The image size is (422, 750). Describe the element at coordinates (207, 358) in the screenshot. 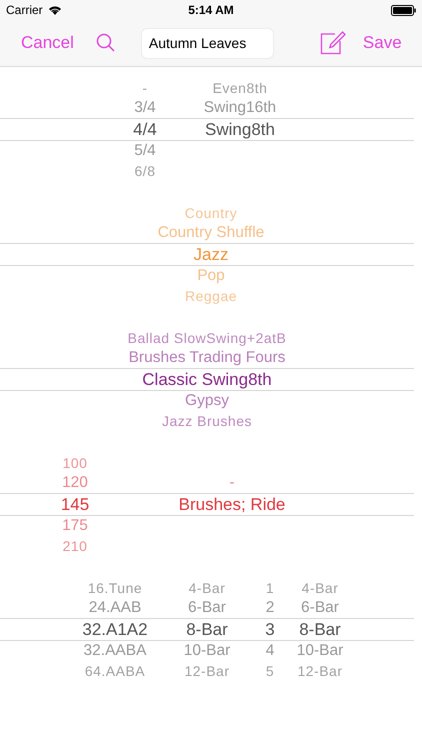

I see `picker-option: Brushes Trading Fours` at that location.